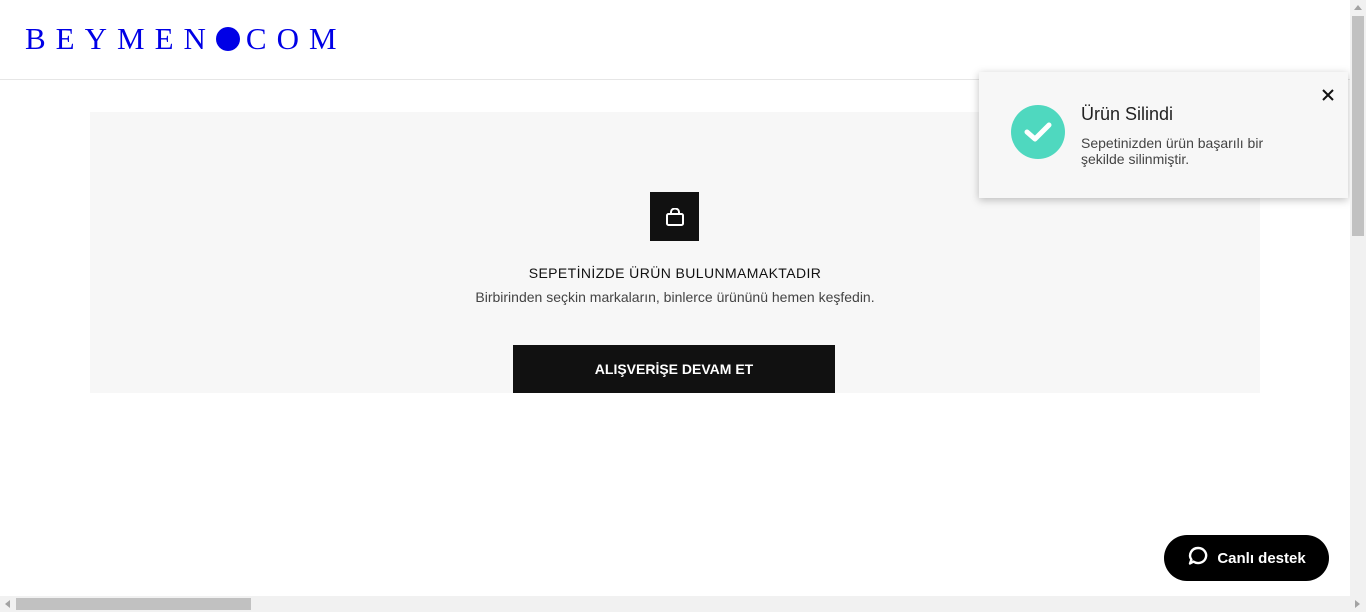 The height and width of the screenshot is (612, 1366). What do you see at coordinates (227, 39) in the screenshot?
I see `logo-dot` at bounding box center [227, 39].